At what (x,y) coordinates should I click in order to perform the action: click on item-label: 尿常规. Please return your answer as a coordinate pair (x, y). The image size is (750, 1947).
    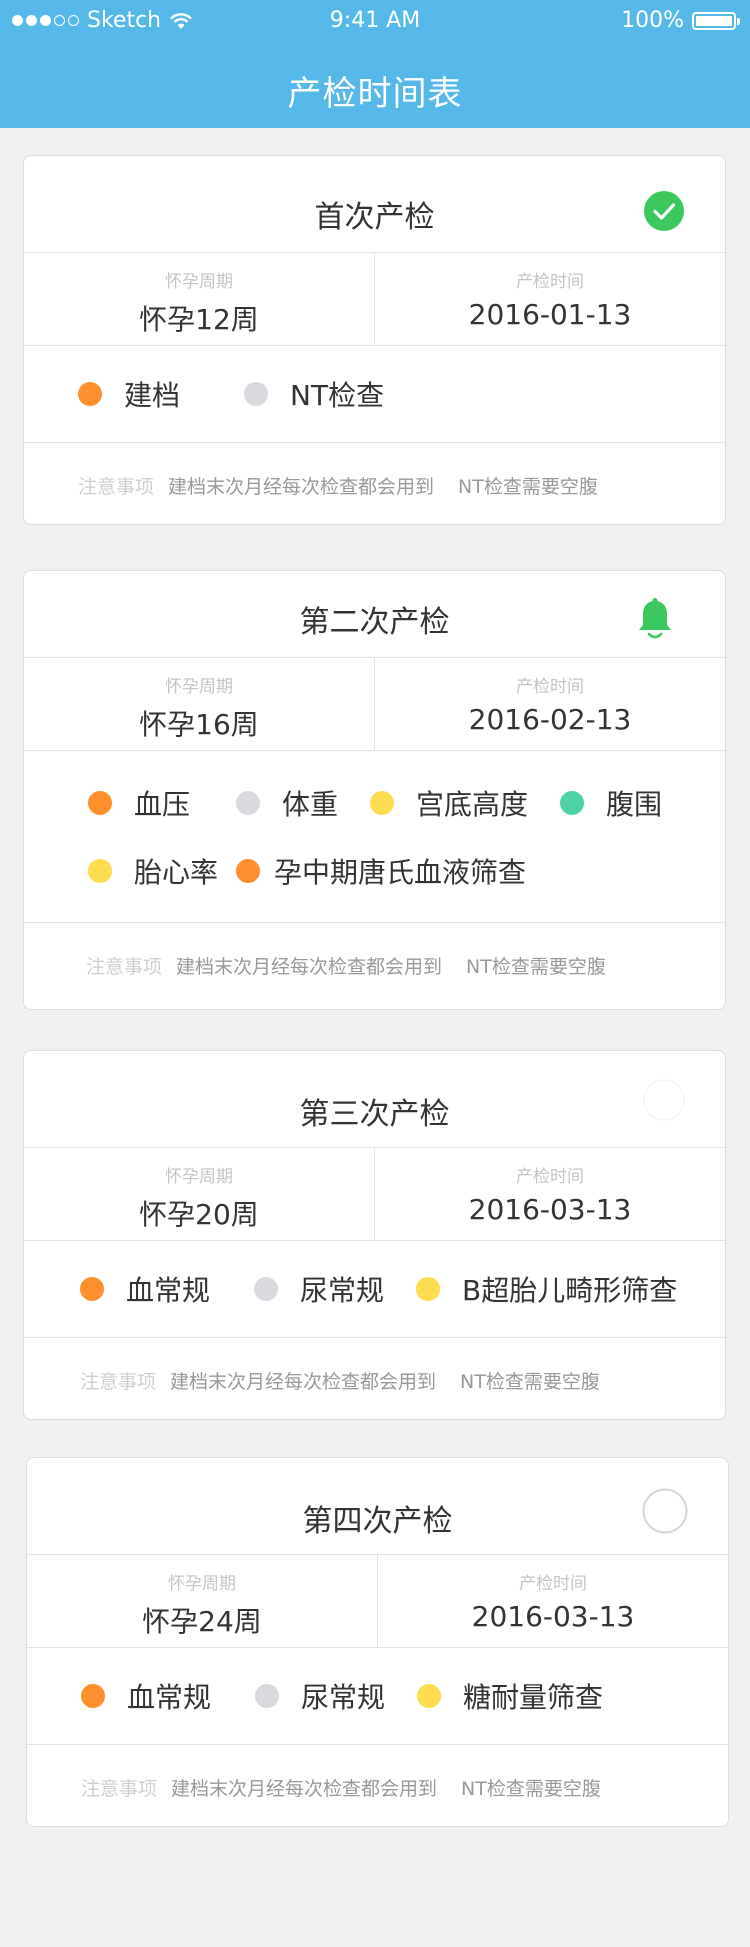
    Looking at the image, I should click on (343, 1697).